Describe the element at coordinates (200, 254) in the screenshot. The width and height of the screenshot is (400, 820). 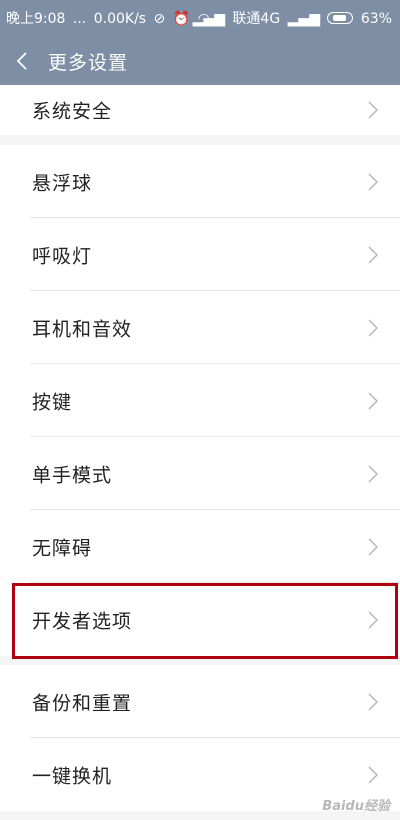
I see `list-item-breathing-light: 呼吸灯` at that location.